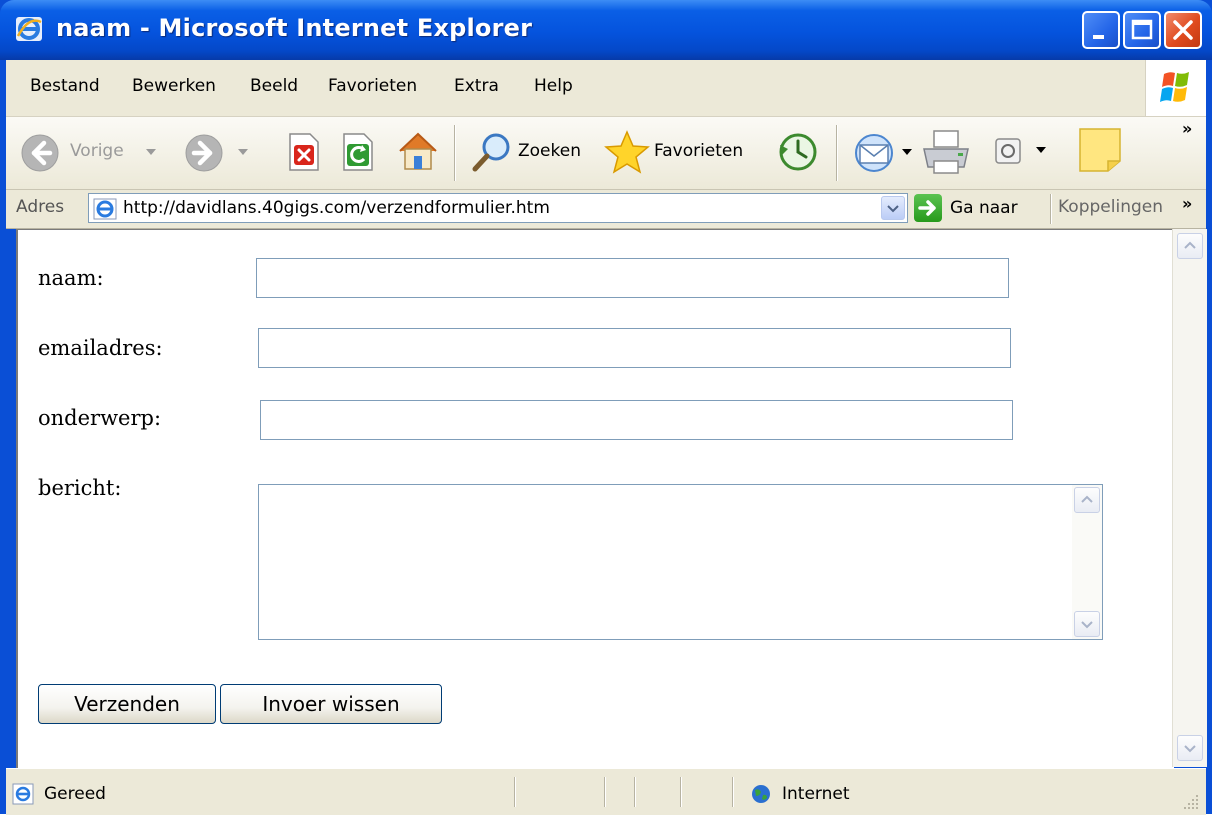  What do you see at coordinates (1110, 207) in the screenshot?
I see `links-button: Koppelingen` at bounding box center [1110, 207].